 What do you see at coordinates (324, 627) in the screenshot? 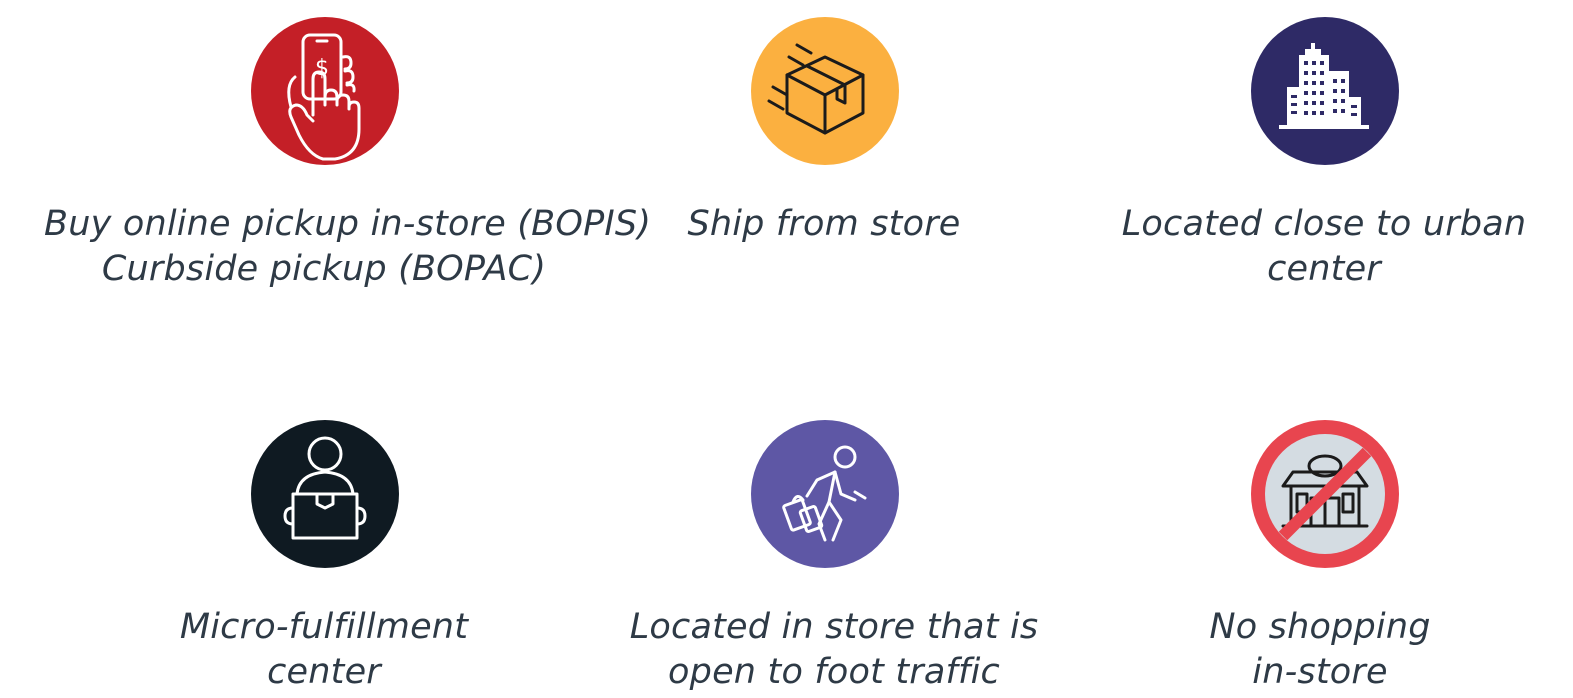
I see `caption-line: Micro-fulfillment` at bounding box center [324, 627].